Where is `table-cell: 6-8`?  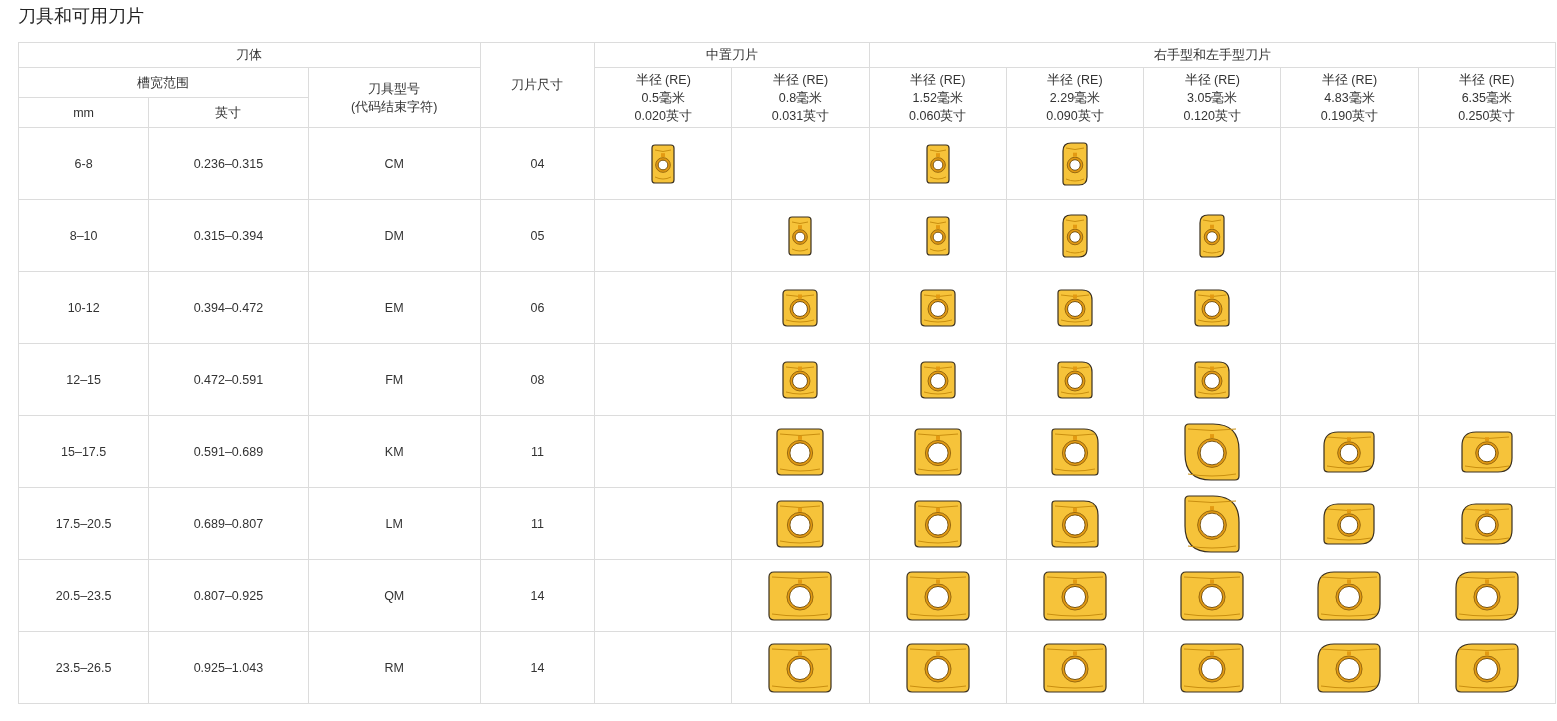 table-cell: 6-8 is located at coordinates (83, 163).